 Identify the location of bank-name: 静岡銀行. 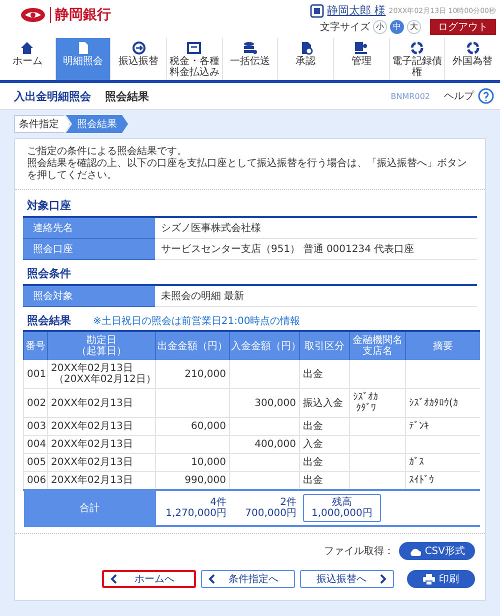
(80, 15).